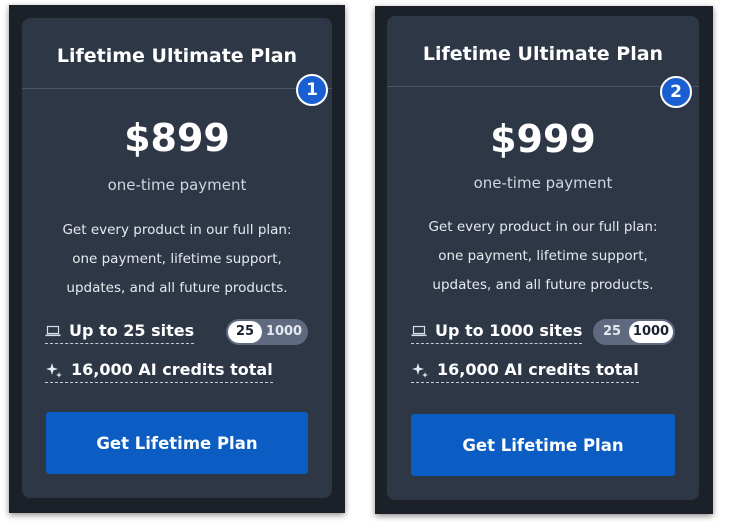  Describe the element at coordinates (543, 139) in the screenshot. I see `plan-price: $999` at that location.